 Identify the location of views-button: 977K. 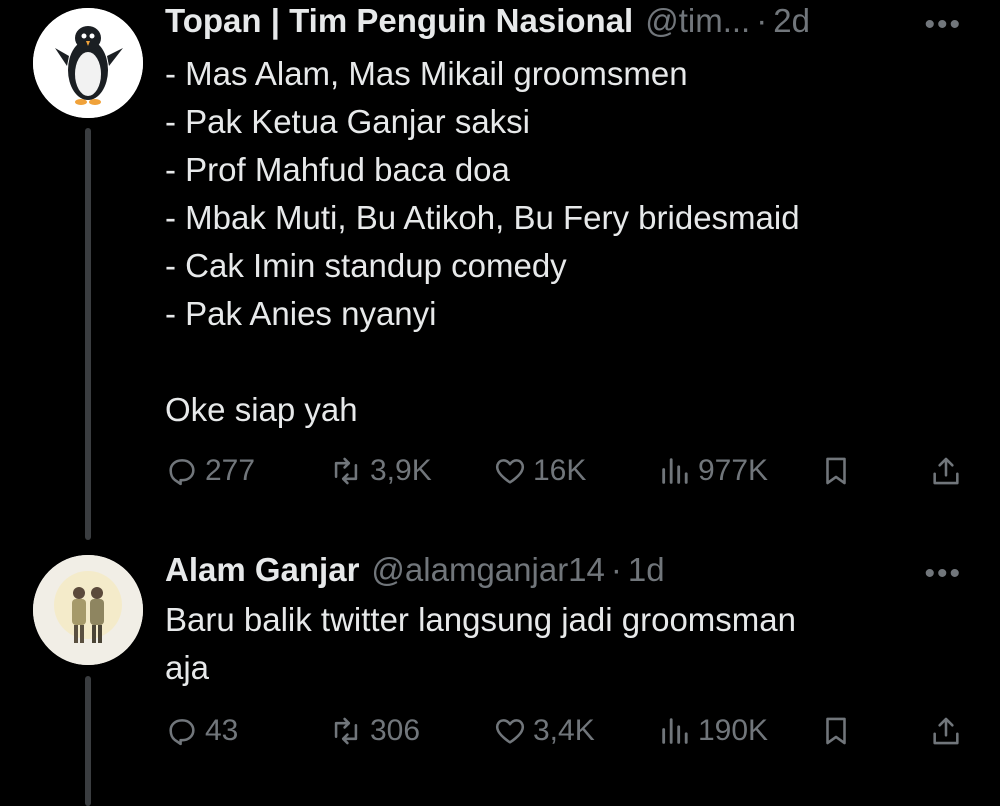
(713, 471).